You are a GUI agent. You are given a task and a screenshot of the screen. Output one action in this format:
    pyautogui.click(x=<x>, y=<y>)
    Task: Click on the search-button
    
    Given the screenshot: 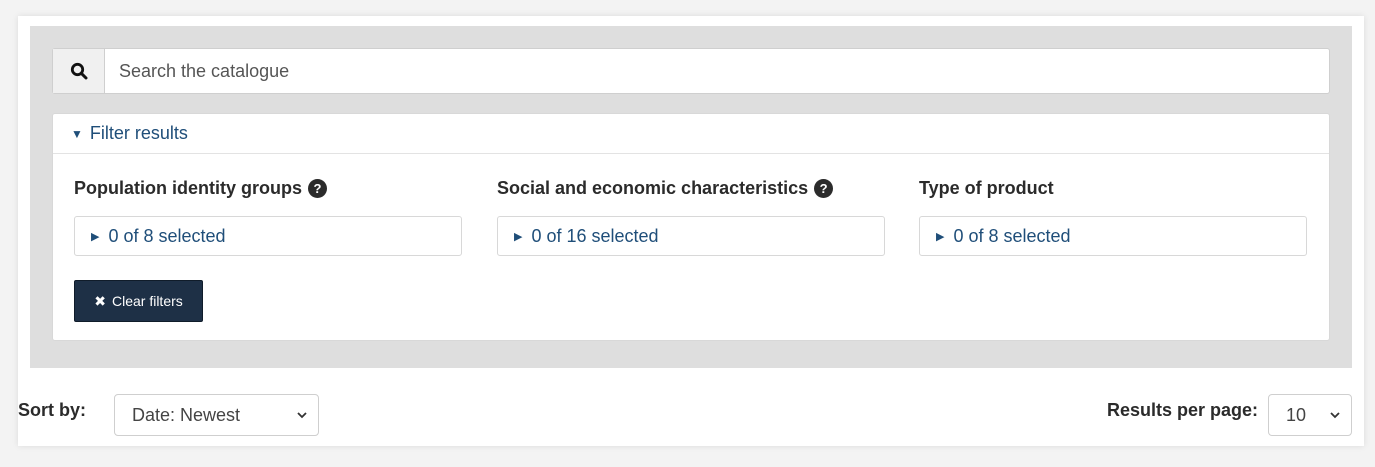 What is the action you would take?
    pyautogui.click(x=79, y=71)
    